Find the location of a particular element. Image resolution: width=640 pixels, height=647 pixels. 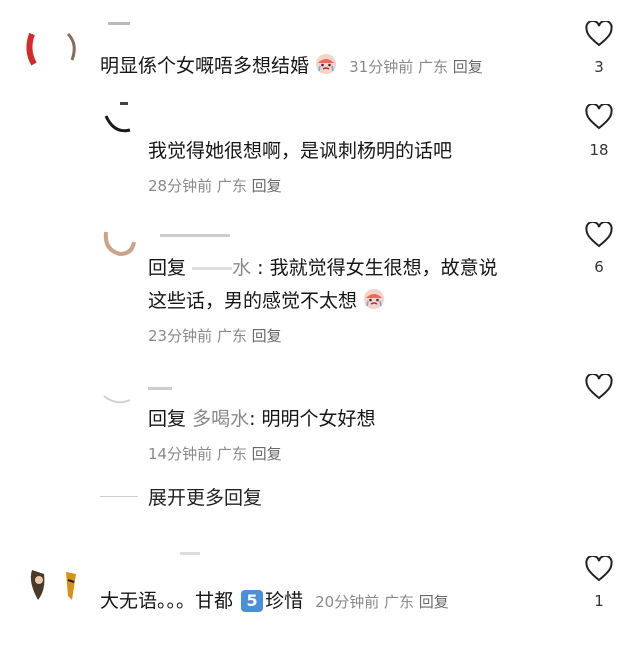

reply-body-line1: : 我就觉得女生很想，故意说 is located at coordinates (377, 268).